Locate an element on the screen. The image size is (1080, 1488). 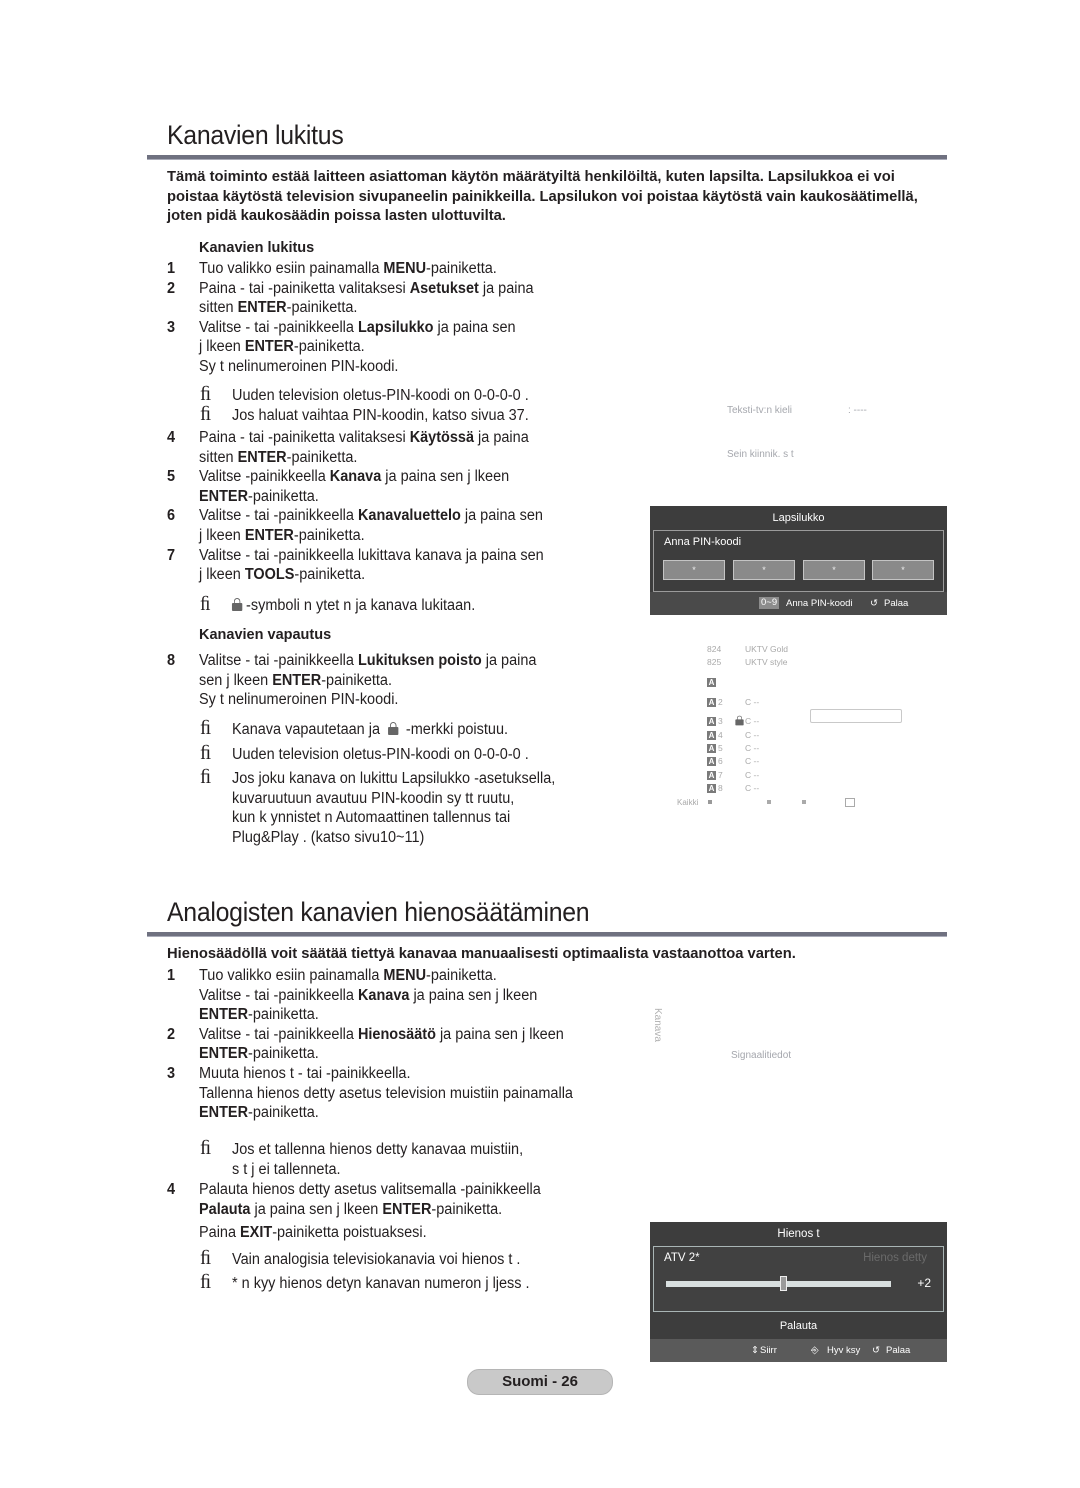
step-number: 2 is located at coordinates (171, 1034).